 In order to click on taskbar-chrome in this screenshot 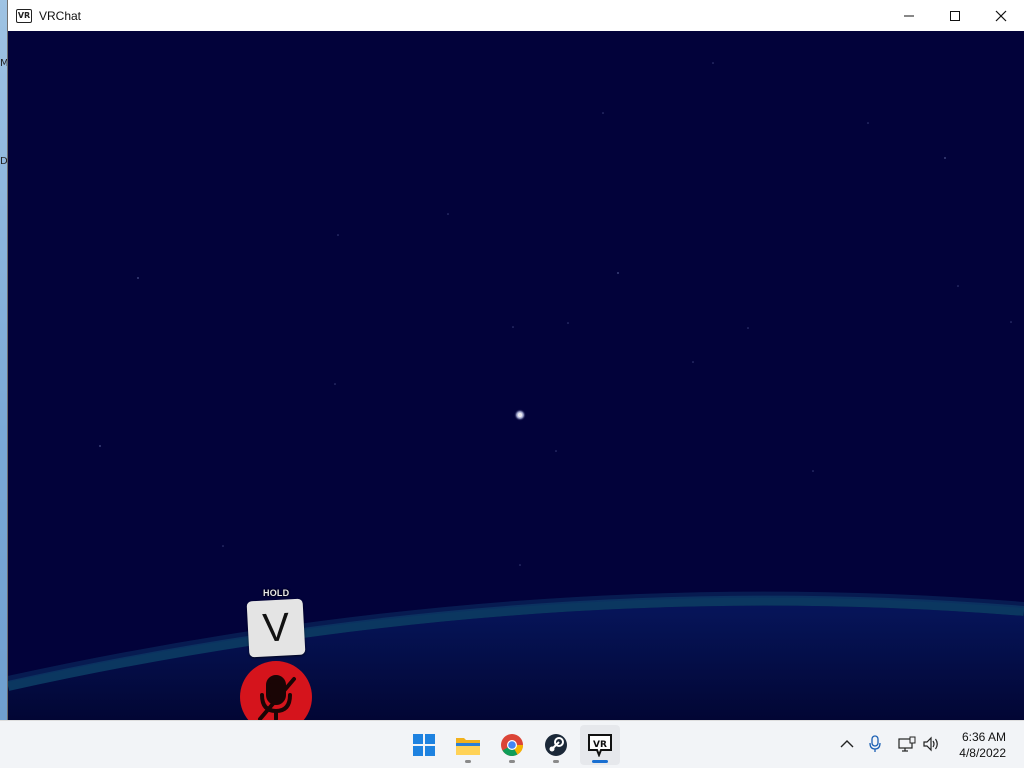, I will do `click(512, 745)`.